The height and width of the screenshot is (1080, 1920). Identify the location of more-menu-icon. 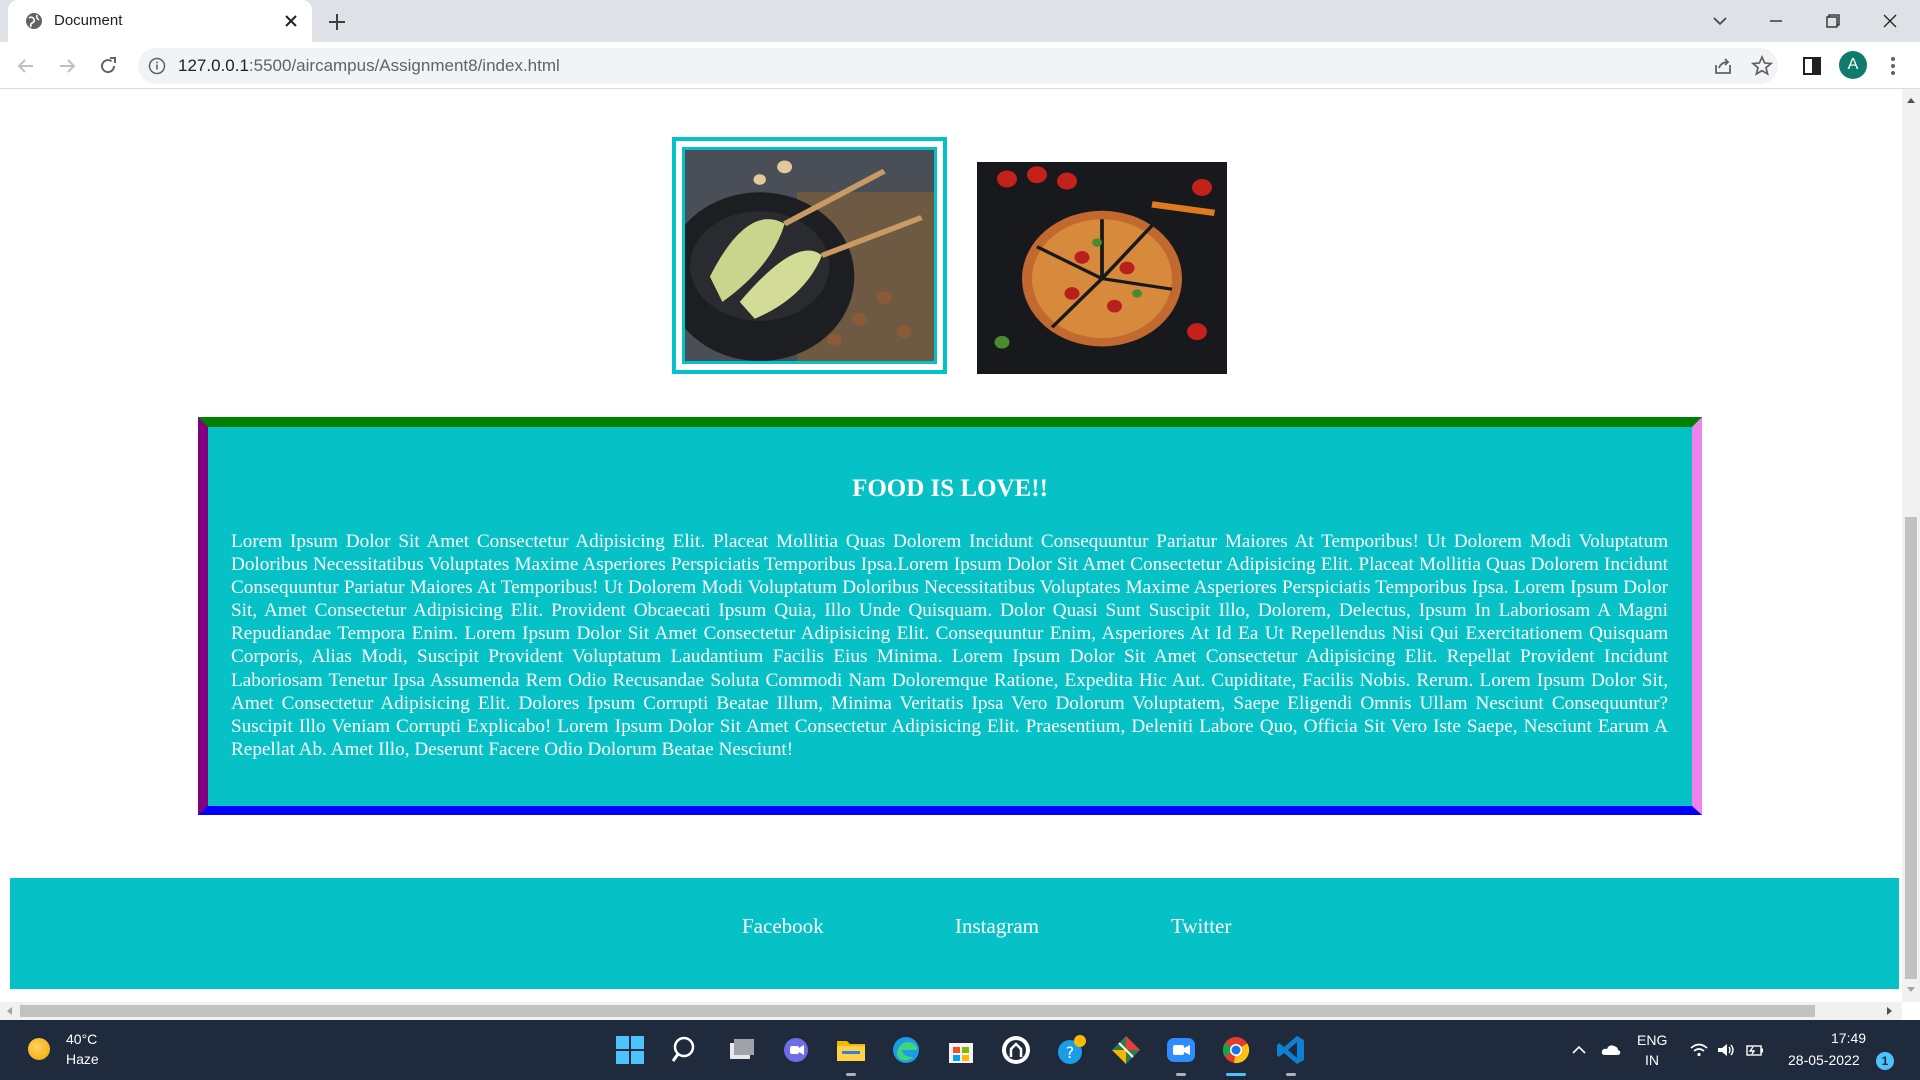
(1893, 66).